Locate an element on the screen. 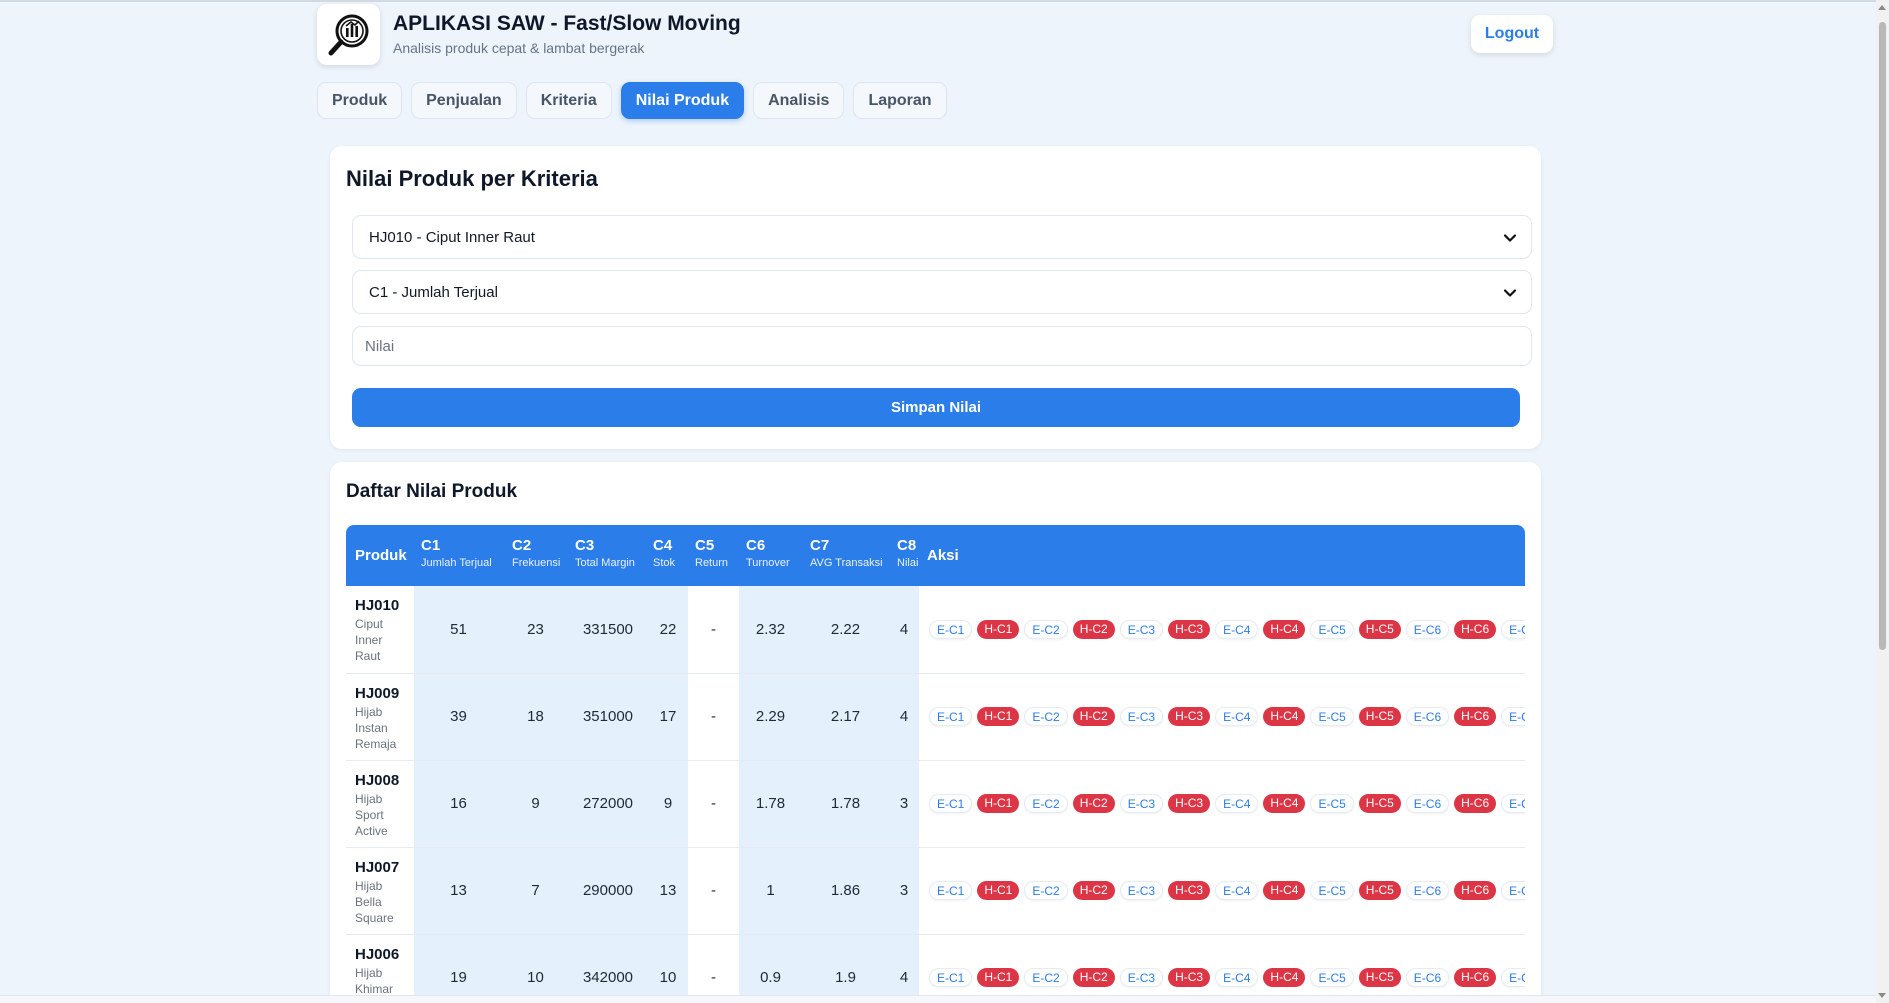  tab-laporan: Laporan is located at coordinates (900, 100).